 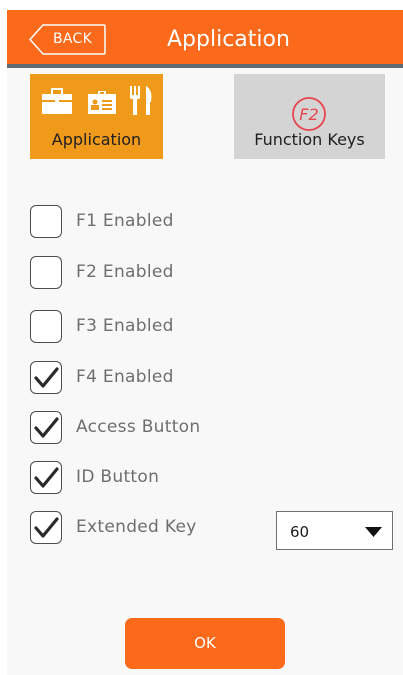 I want to click on id-button-label: ID Button, so click(x=118, y=477).